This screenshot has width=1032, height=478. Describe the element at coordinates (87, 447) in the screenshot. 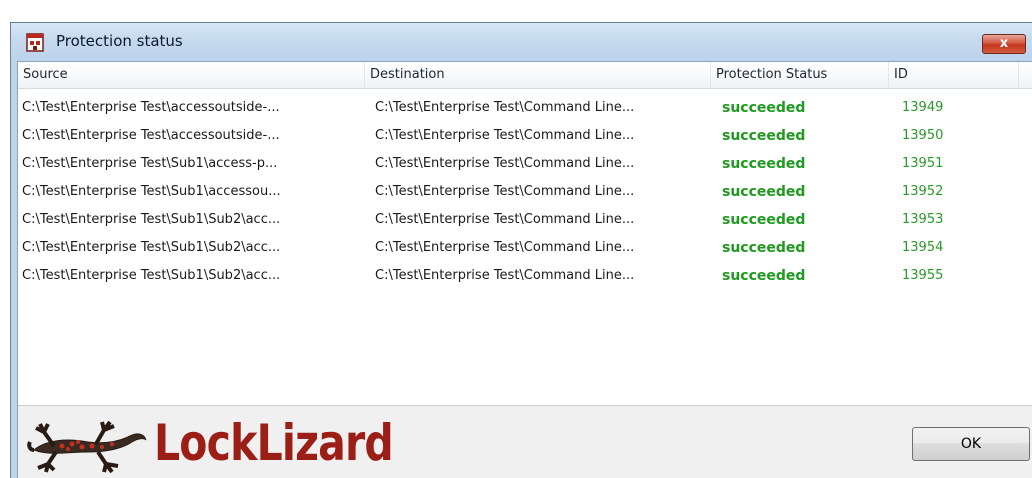

I see `lizard-icon` at that location.